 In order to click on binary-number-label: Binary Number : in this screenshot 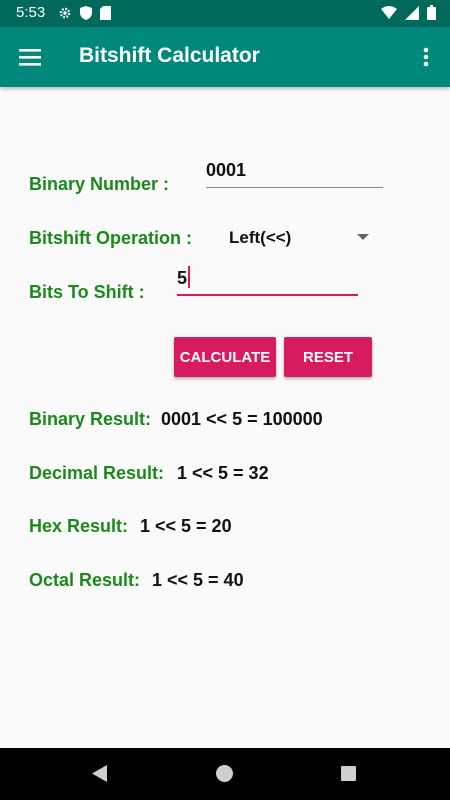, I will do `click(99, 184)`.